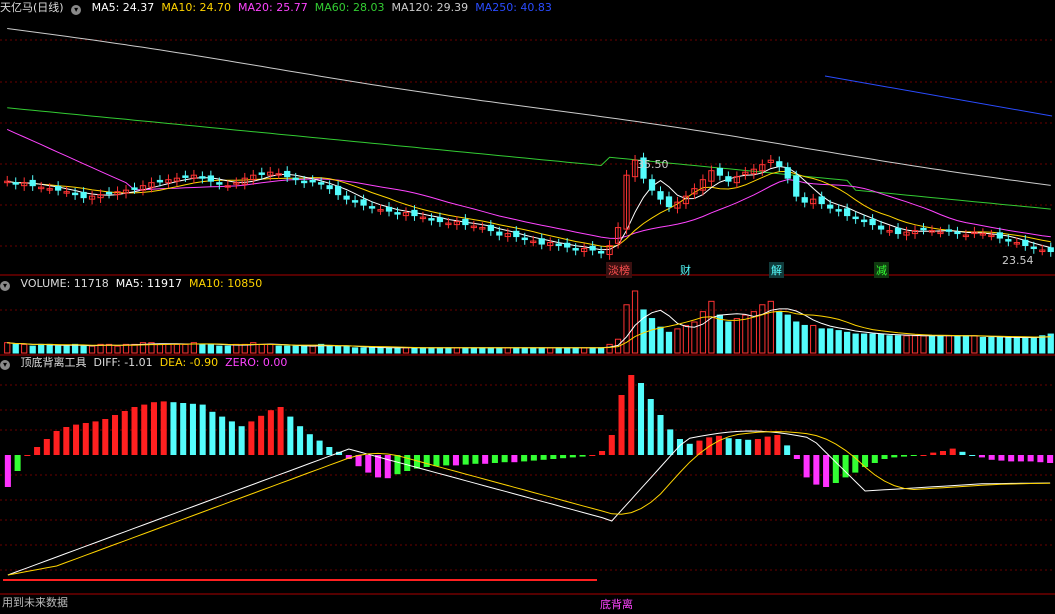 The image size is (1055, 614). What do you see at coordinates (619, 270) in the screenshot?
I see `event-marker-list: 淡榜` at bounding box center [619, 270].